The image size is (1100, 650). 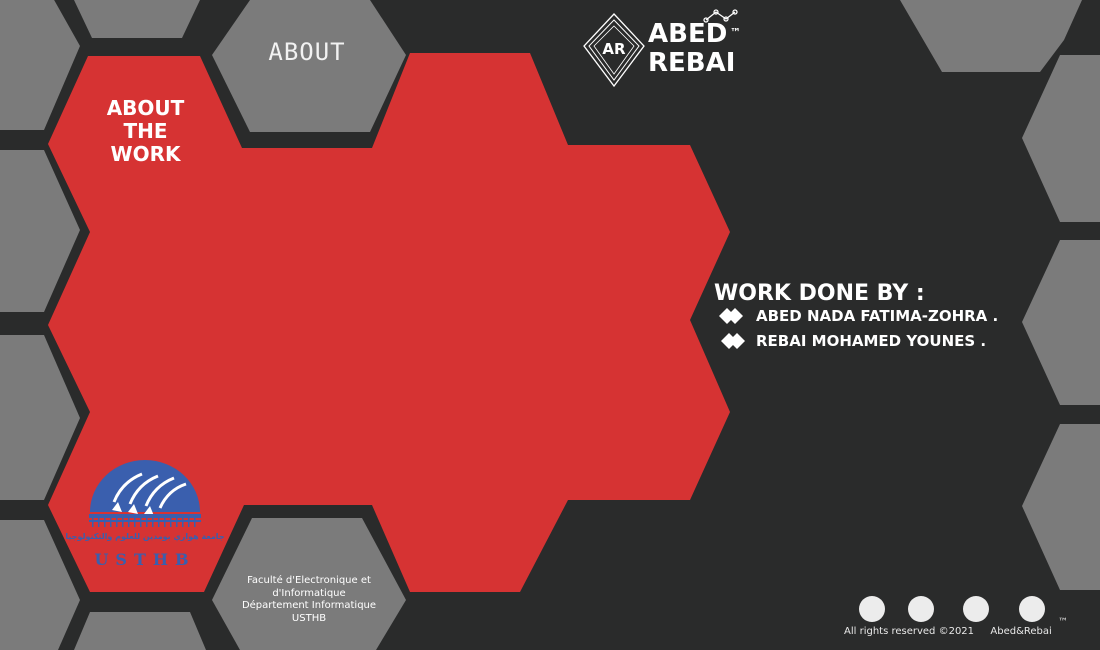 What do you see at coordinates (871, 341) in the screenshot?
I see `author-name: REBAI MOHAMED YOUNES .` at bounding box center [871, 341].